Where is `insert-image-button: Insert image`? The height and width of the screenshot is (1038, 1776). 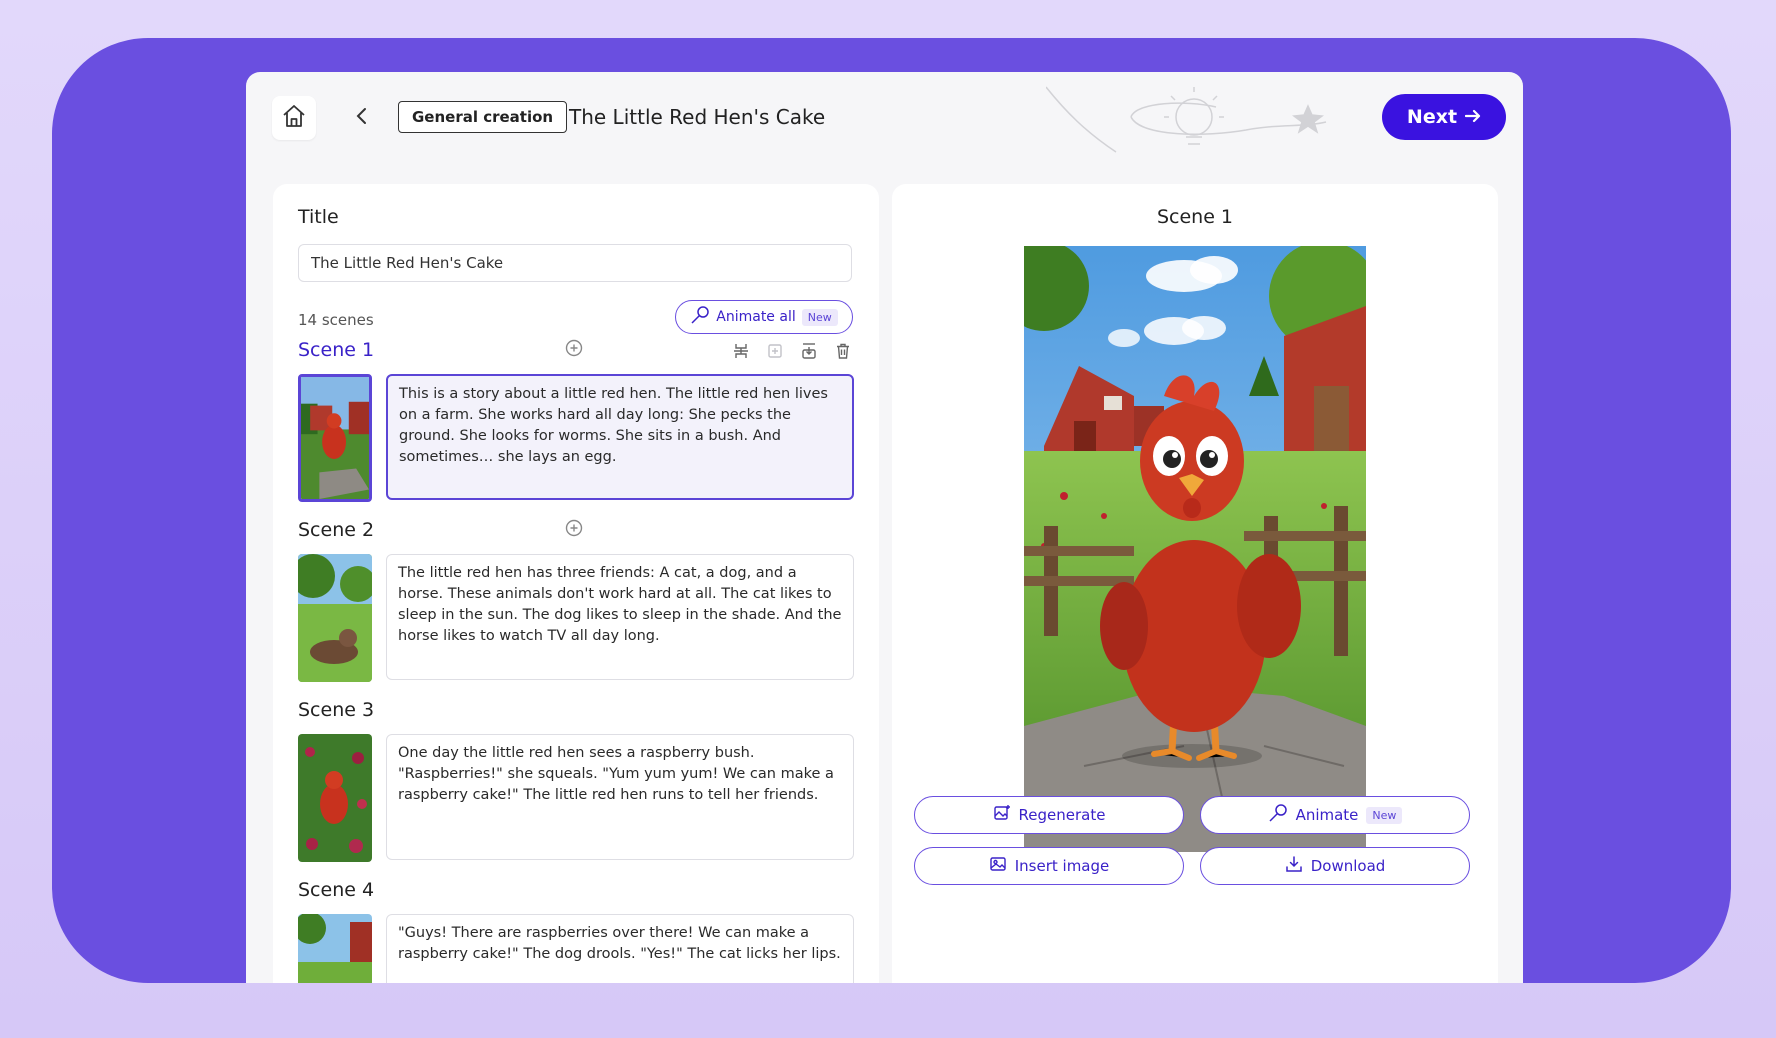
insert-image-button: Insert image is located at coordinates (1049, 866).